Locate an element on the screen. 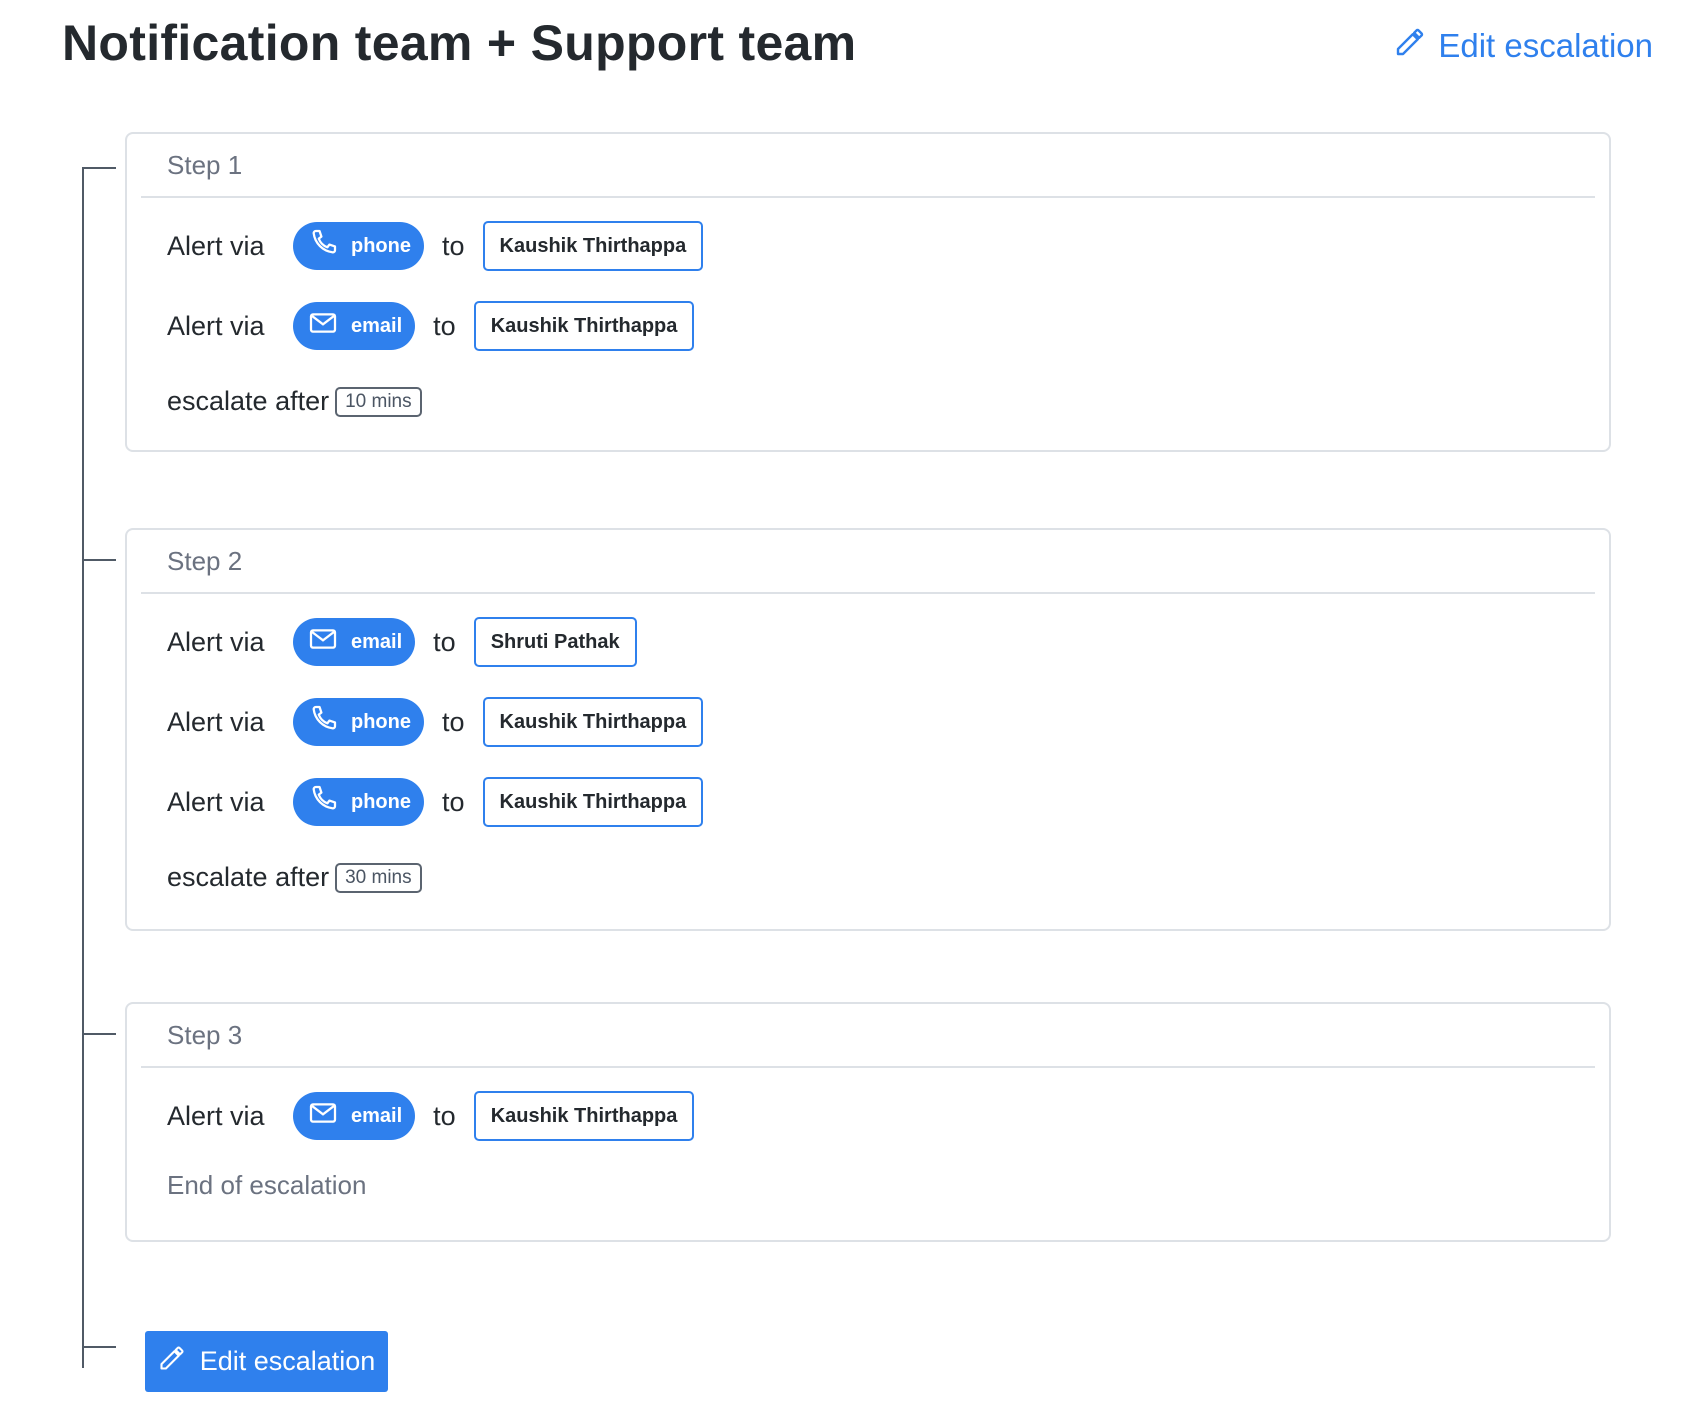  escalate-time-badge: 30 mins is located at coordinates (378, 877).